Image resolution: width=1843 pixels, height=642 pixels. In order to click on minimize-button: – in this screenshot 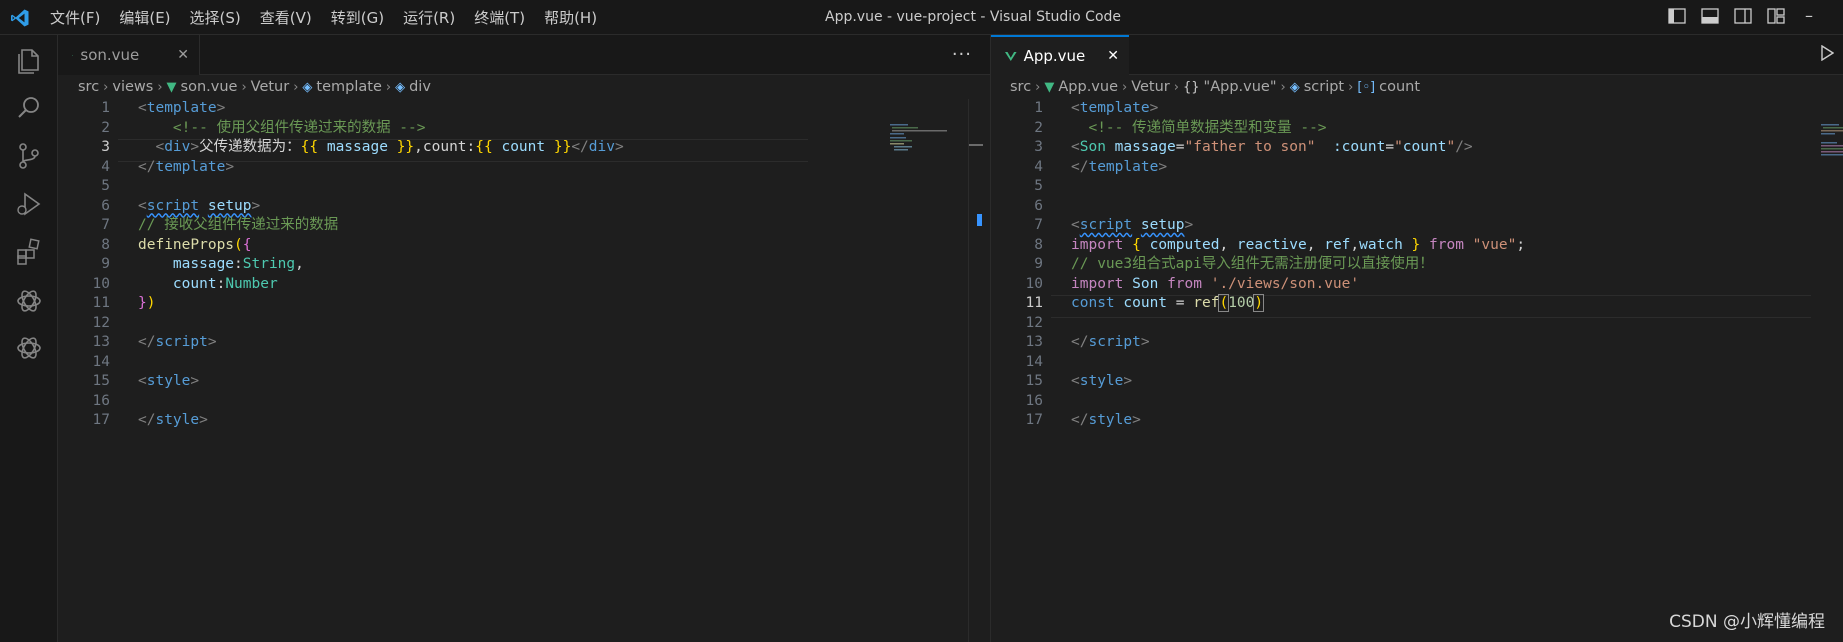, I will do `click(1809, 15)`.